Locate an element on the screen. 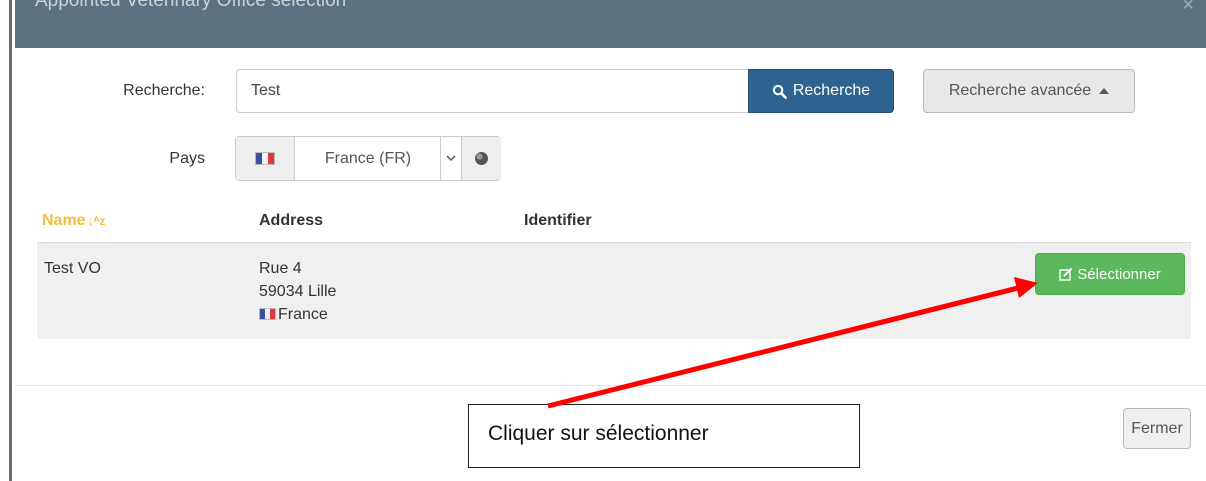  search-label: Recherche: is located at coordinates (164, 90).